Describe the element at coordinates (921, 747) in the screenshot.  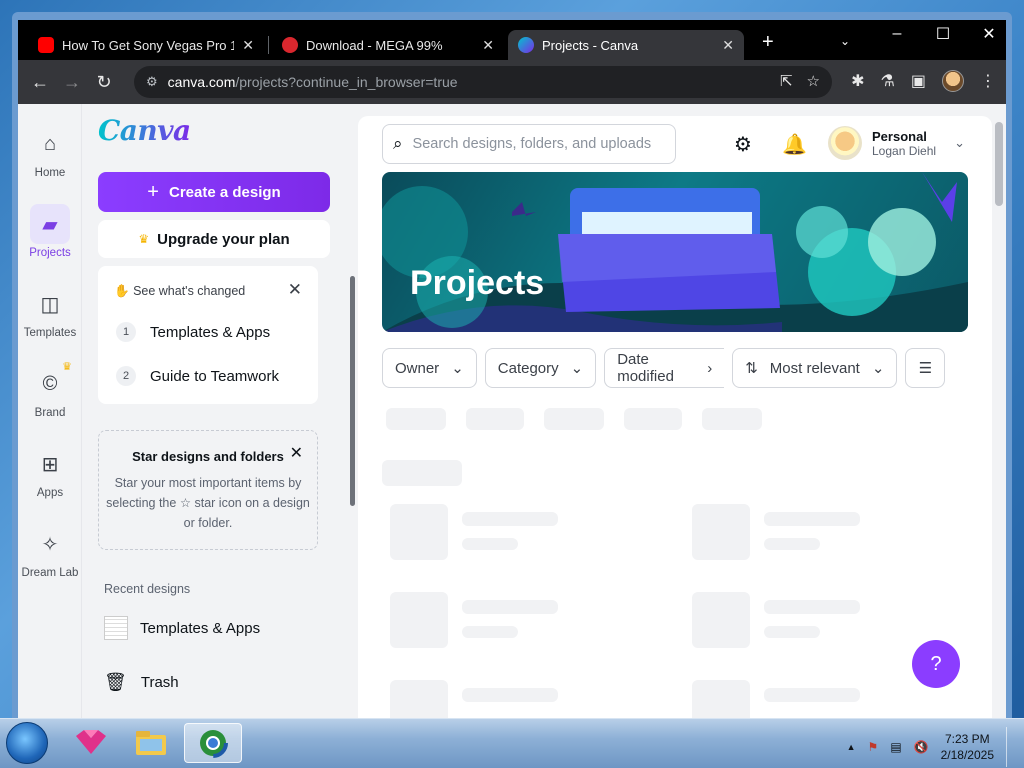
I see `volume-muted-icon: 🔇` at that location.